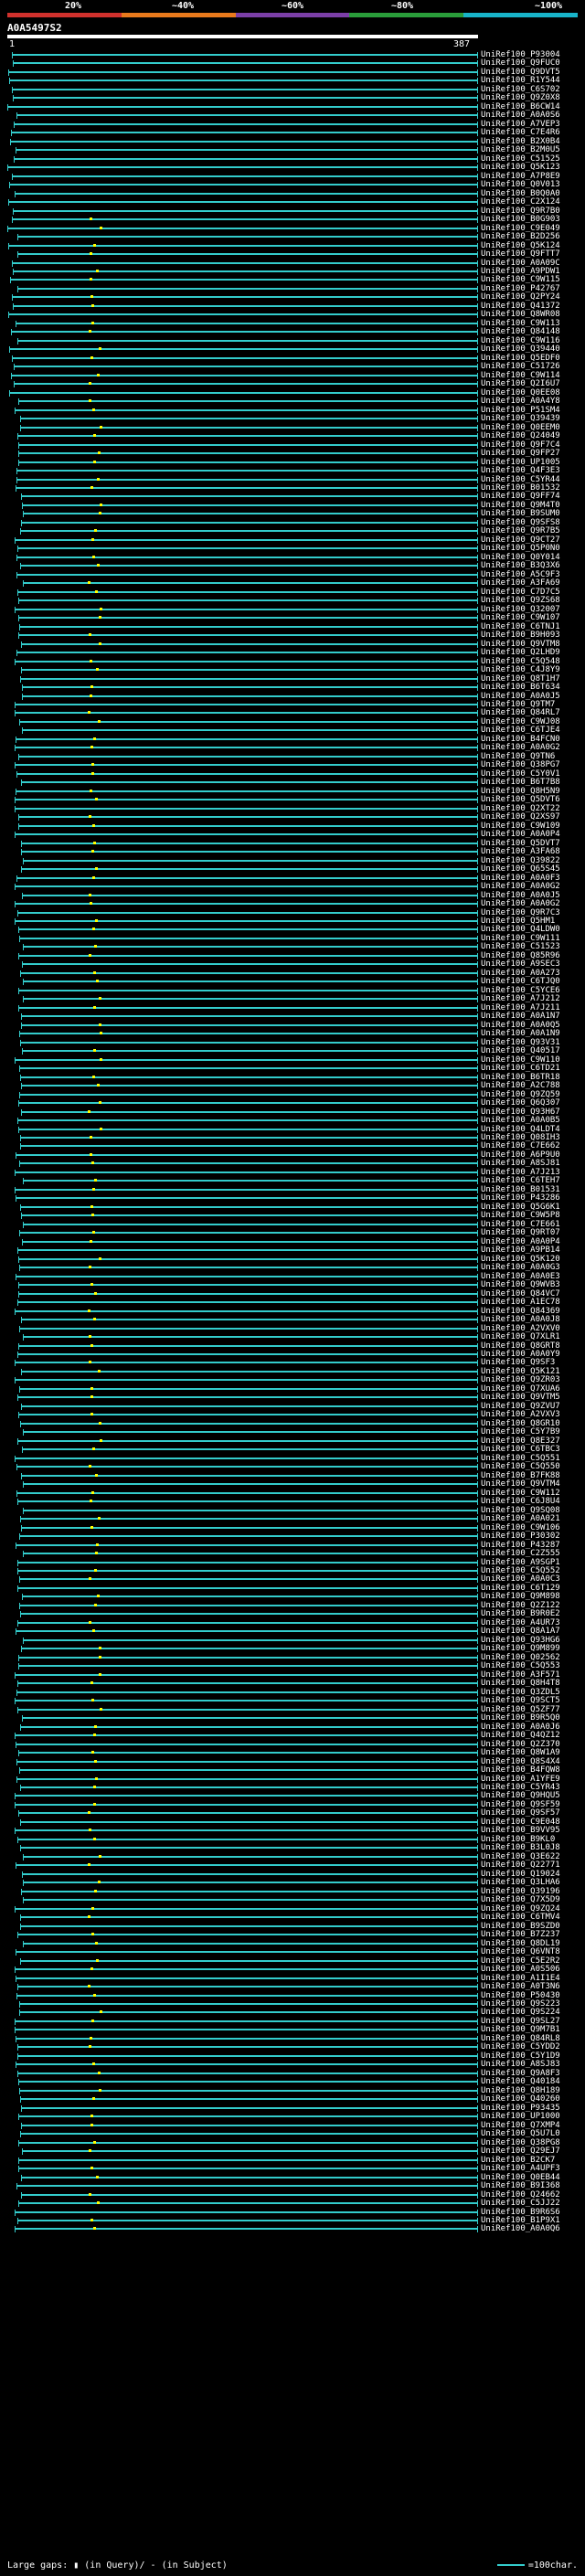 This screenshot has height=2576, width=585. Describe the element at coordinates (548, 6) in the screenshot. I see `percent-label-100: ~100%` at that location.